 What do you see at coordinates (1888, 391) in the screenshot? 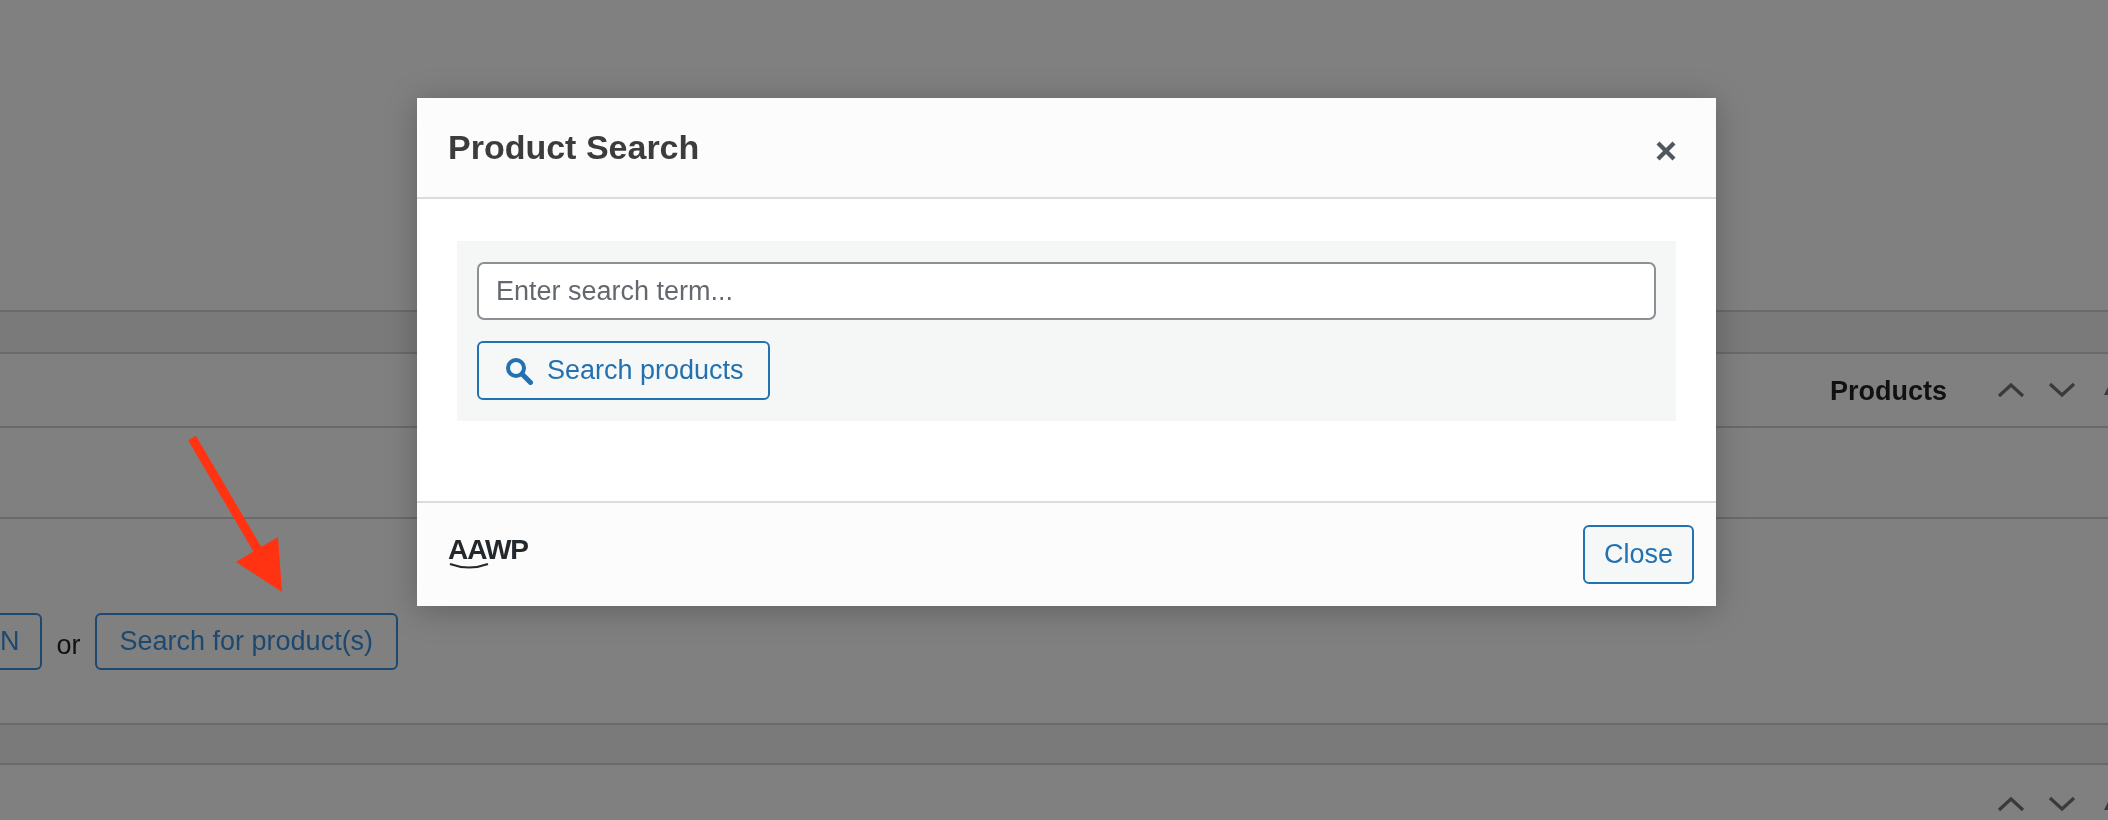
I see `section-title: Products` at bounding box center [1888, 391].